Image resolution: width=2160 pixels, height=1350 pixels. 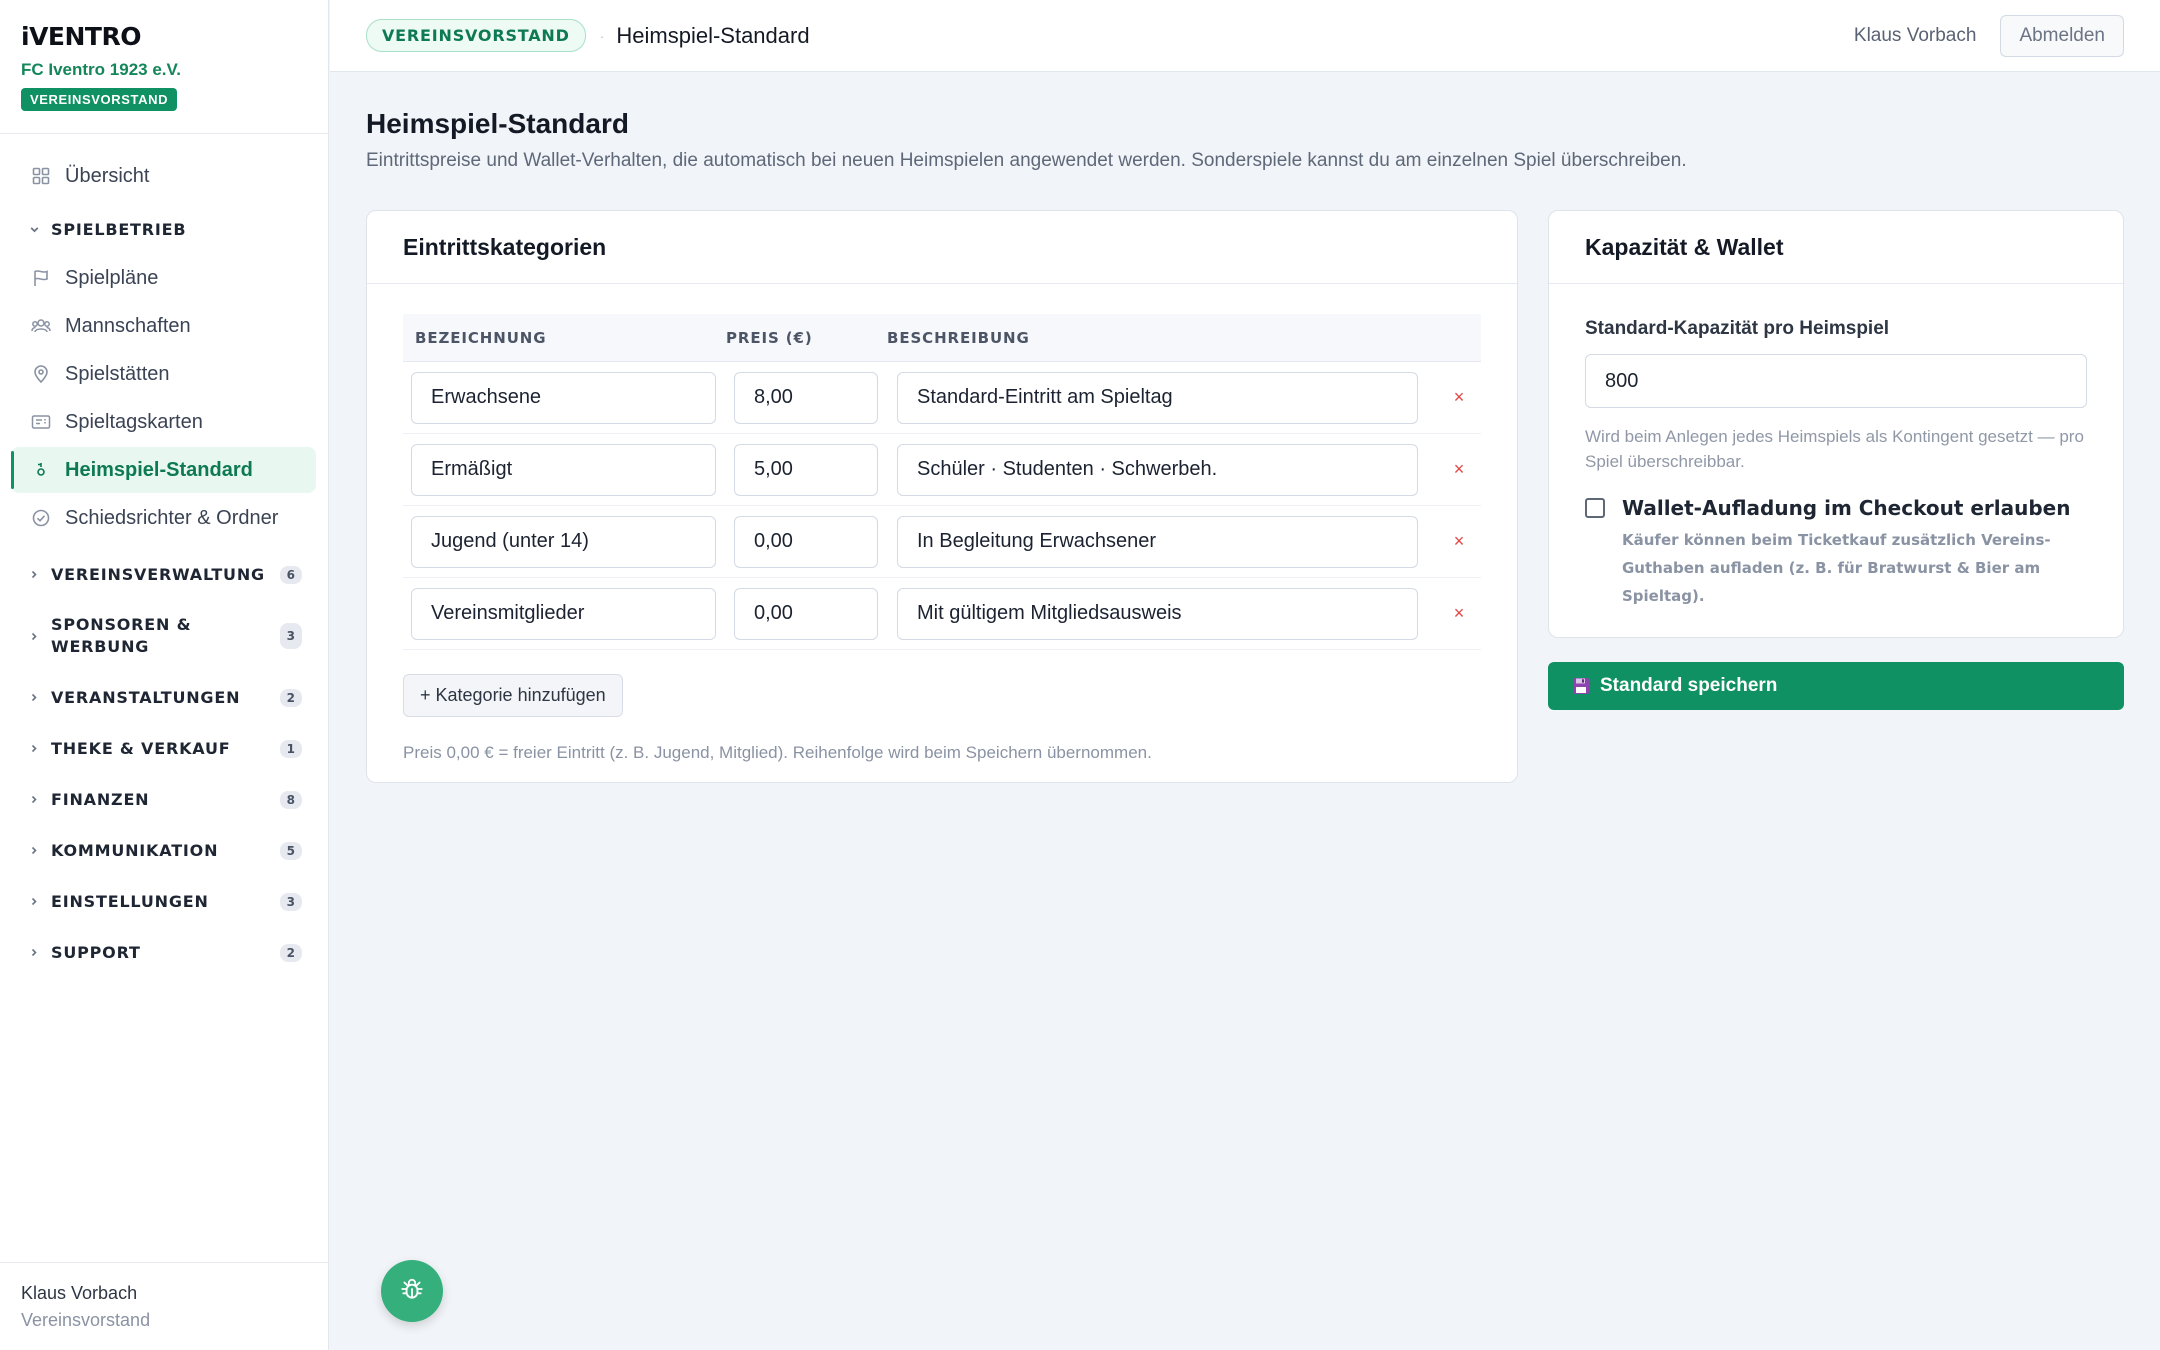 What do you see at coordinates (1581, 686) in the screenshot?
I see `floppy-disk-icon` at bounding box center [1581, 686].